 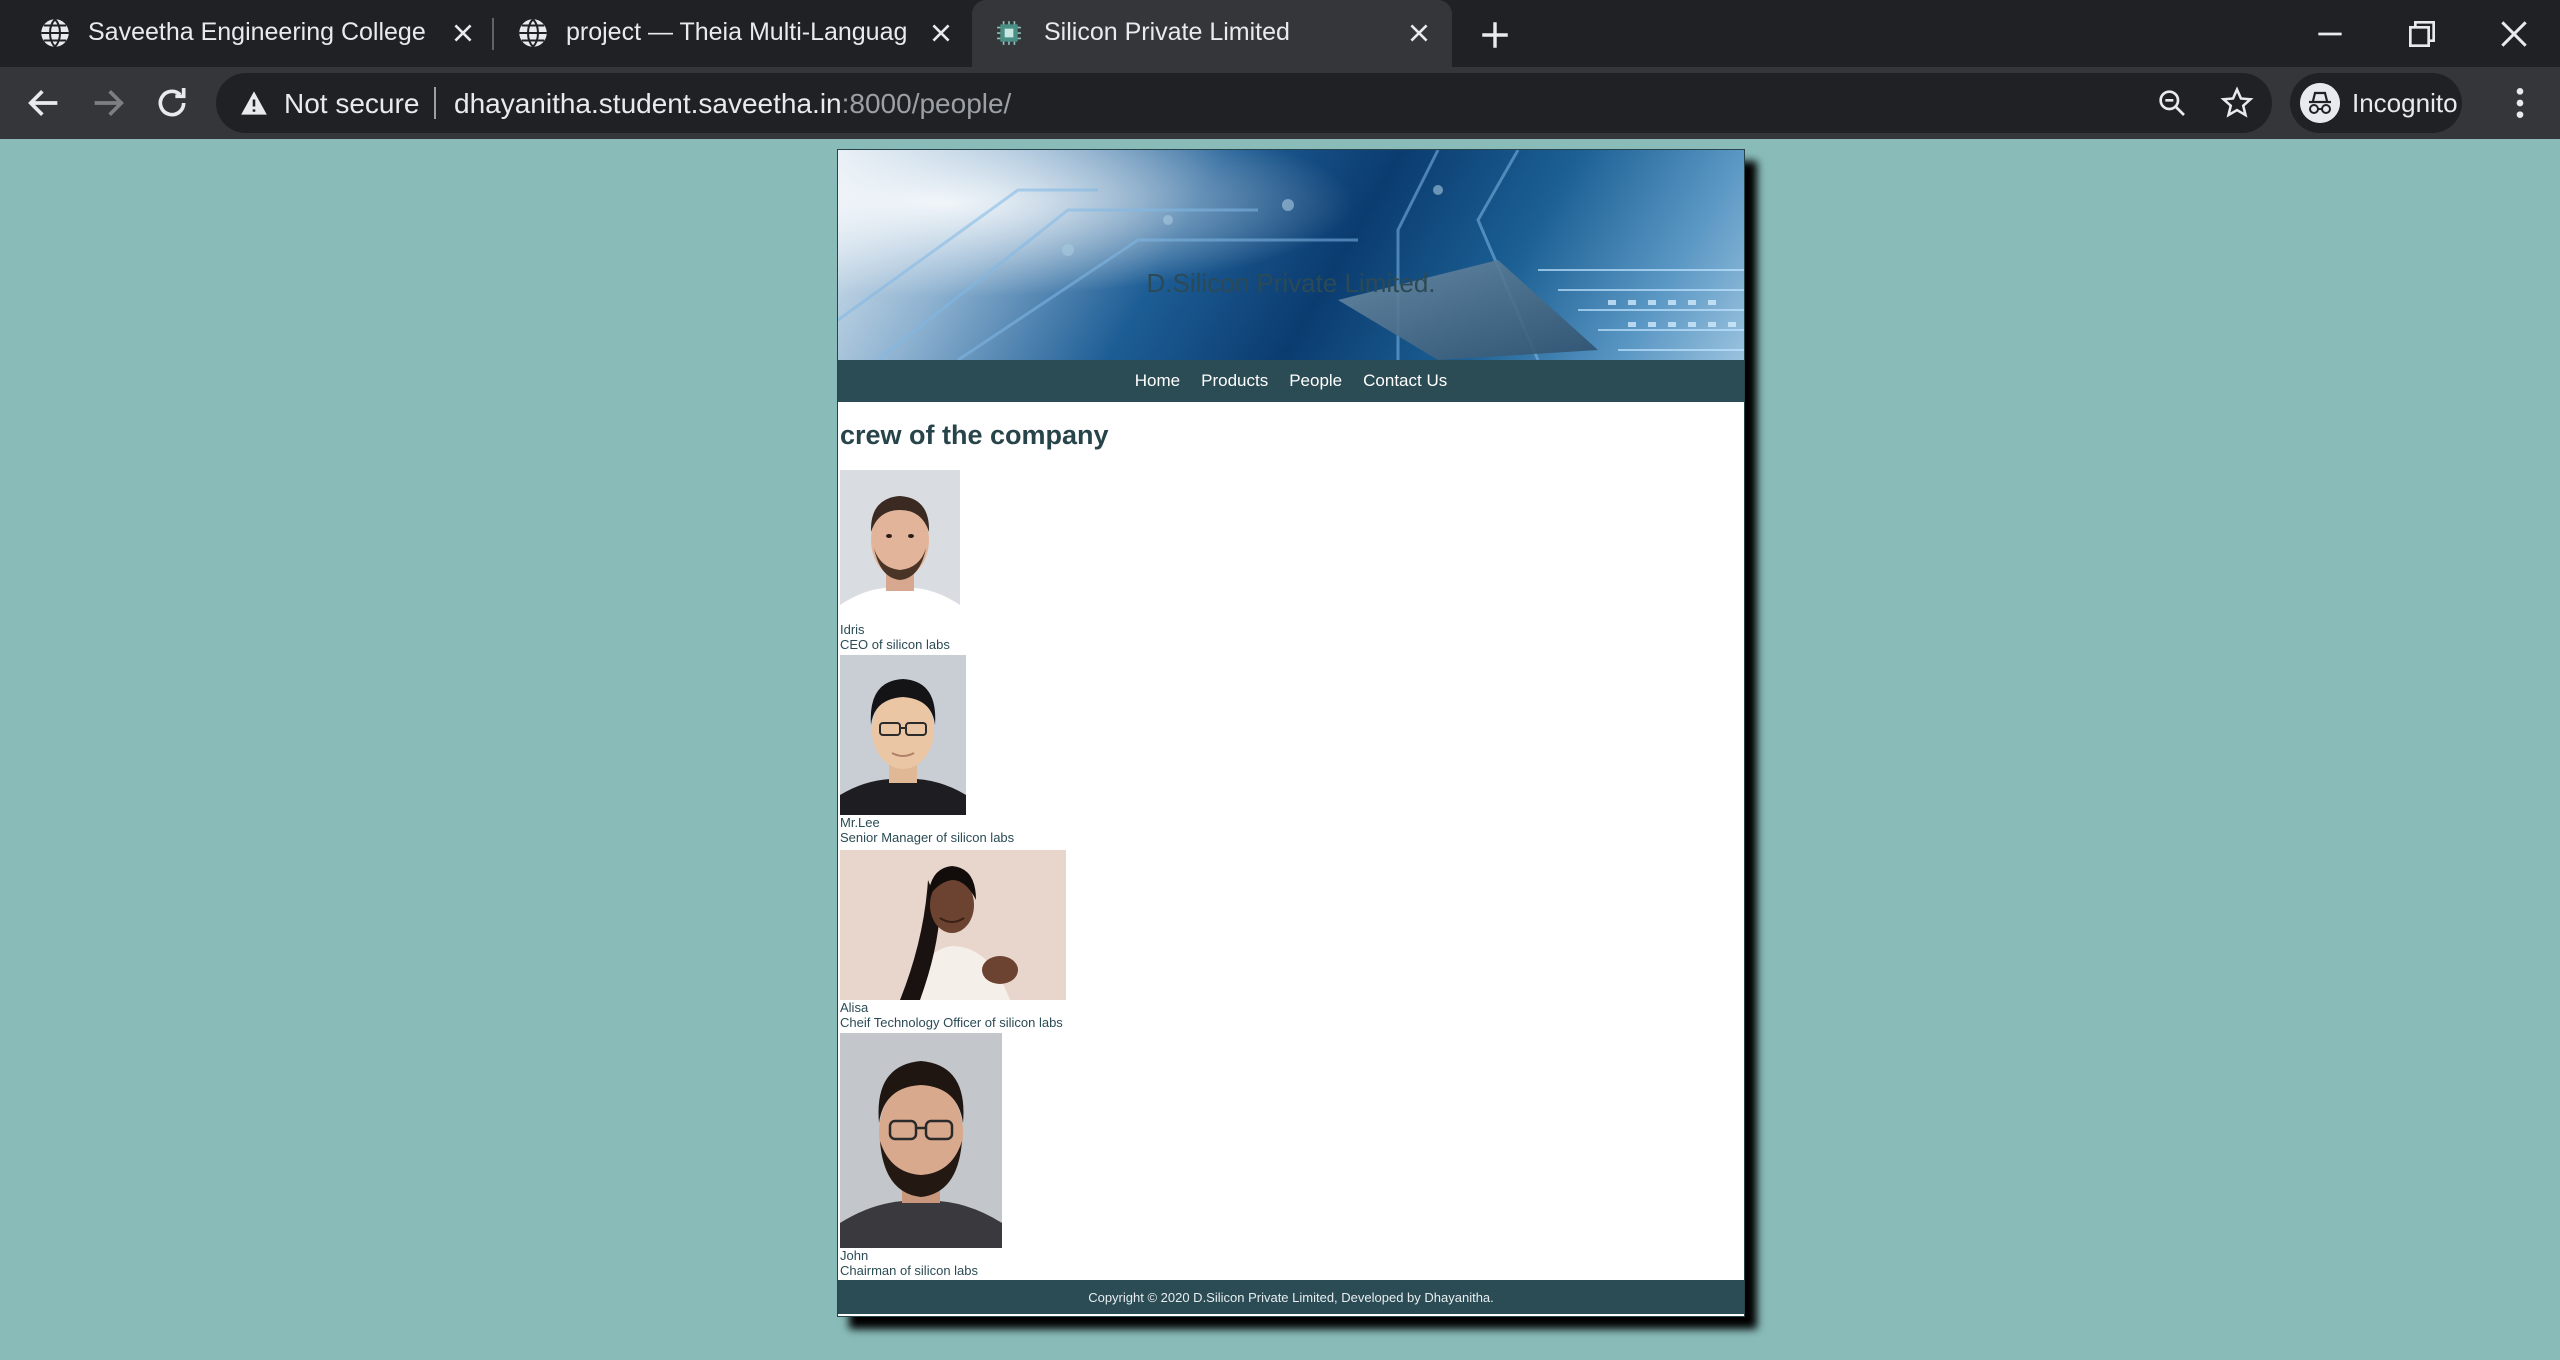 I want to click on close-window-icon, so click(x=2514, y=34).